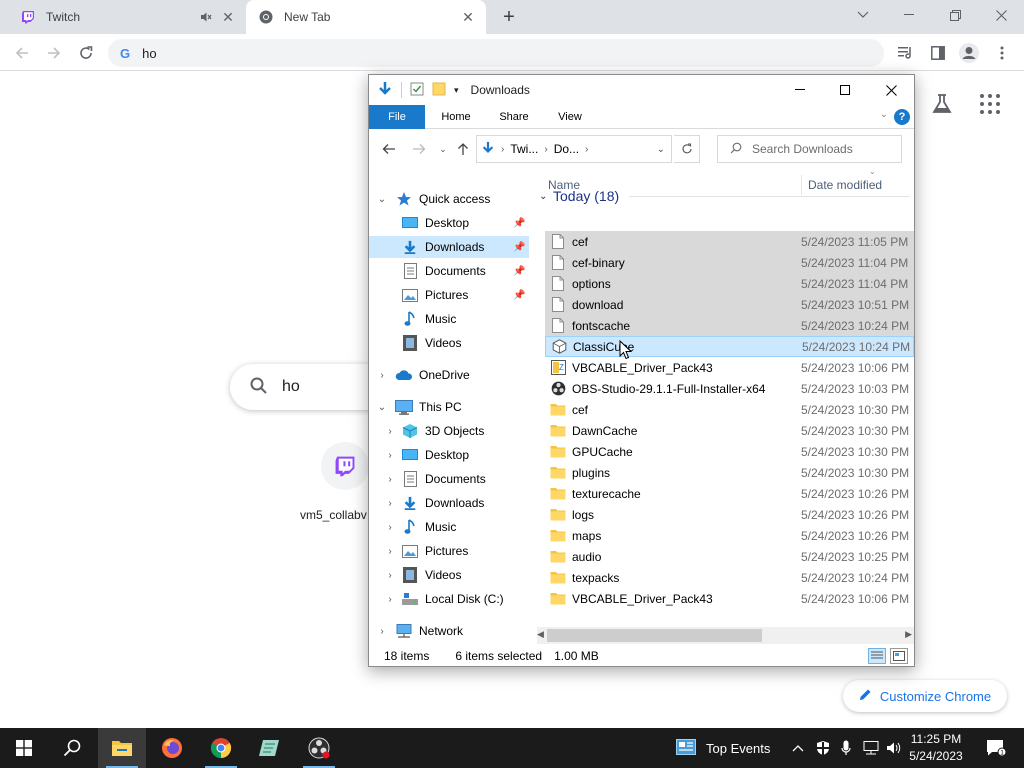 This screenshot has height=768, width=1024. What do you see at coordinates (687, 149) in the screenshot?
I see `refresh-button` at bounding box center [687, 149].